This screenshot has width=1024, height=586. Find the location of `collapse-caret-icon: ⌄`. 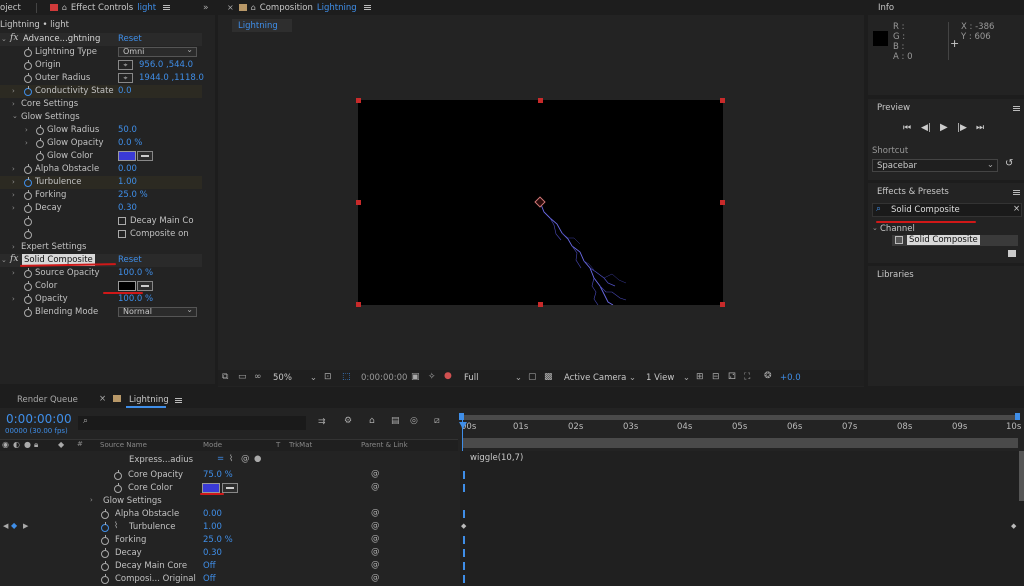

collapse-caret-icon: ⌄ is located at coordinates (875, 228).